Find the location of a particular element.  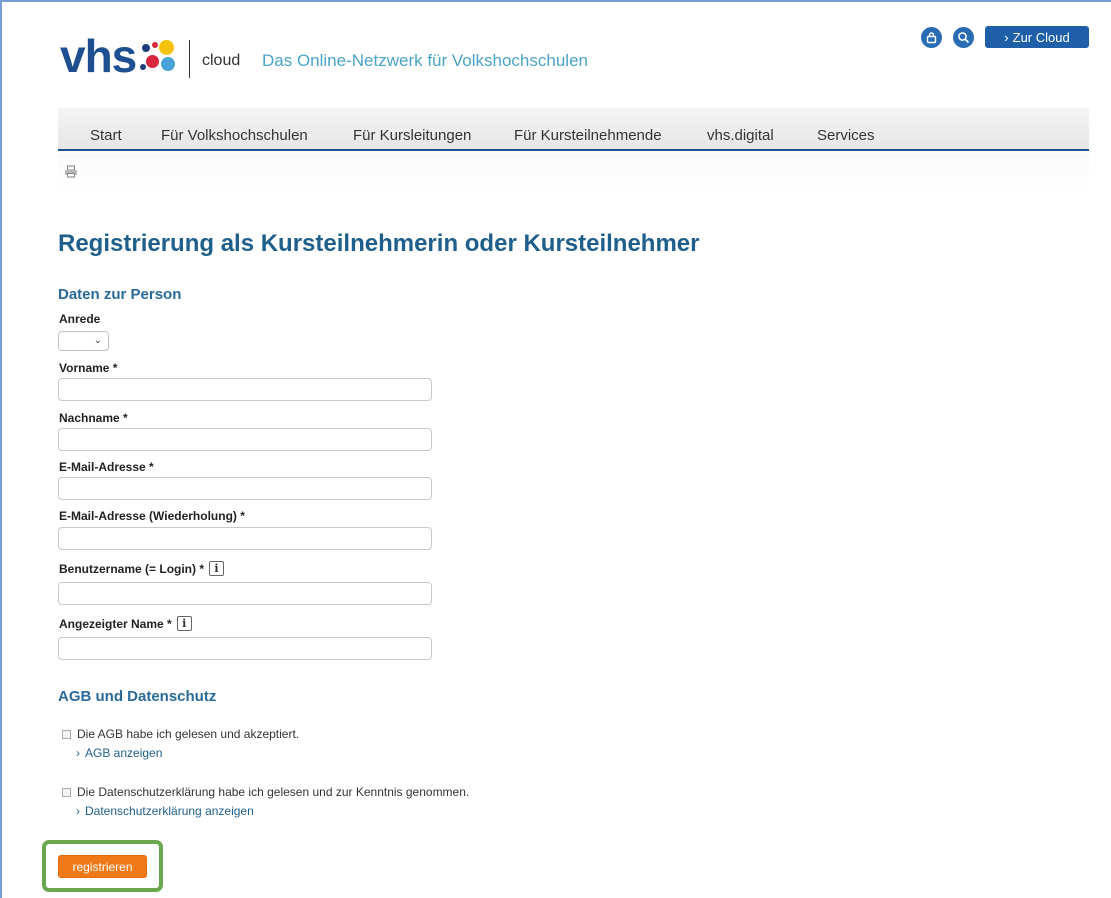

field-label-text: Nachname * is located at coordinates (93, 418).